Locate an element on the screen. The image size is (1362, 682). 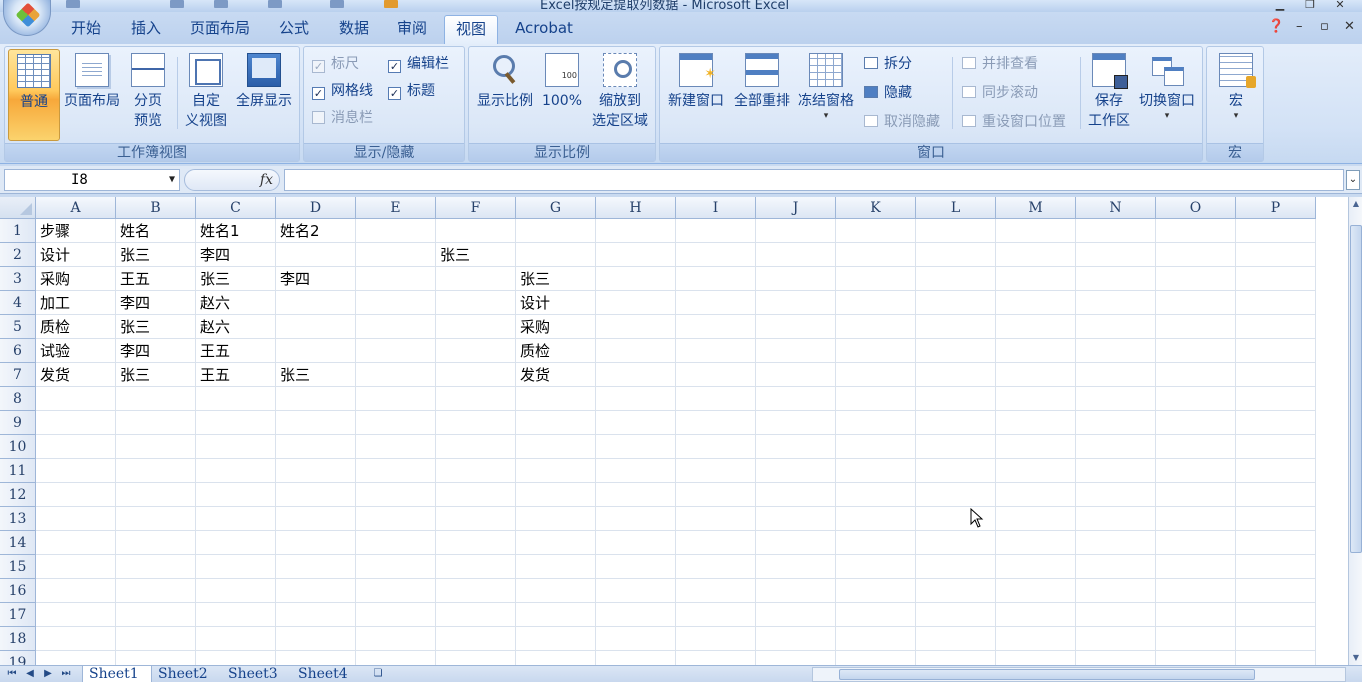
scroll-down-icon: ▼ is located at coordinates (1356, 658).